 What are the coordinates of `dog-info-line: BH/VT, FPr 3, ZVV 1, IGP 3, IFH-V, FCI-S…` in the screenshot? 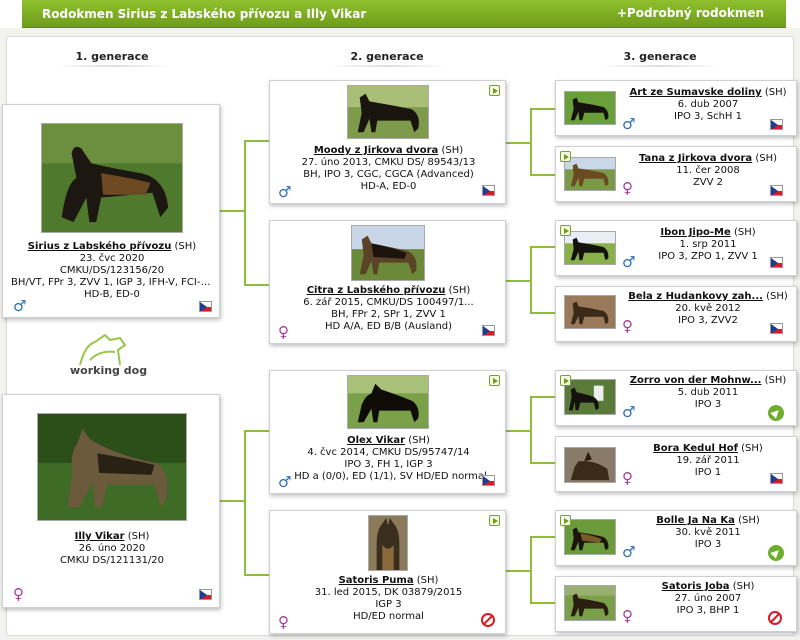 It's located at (114, 282).